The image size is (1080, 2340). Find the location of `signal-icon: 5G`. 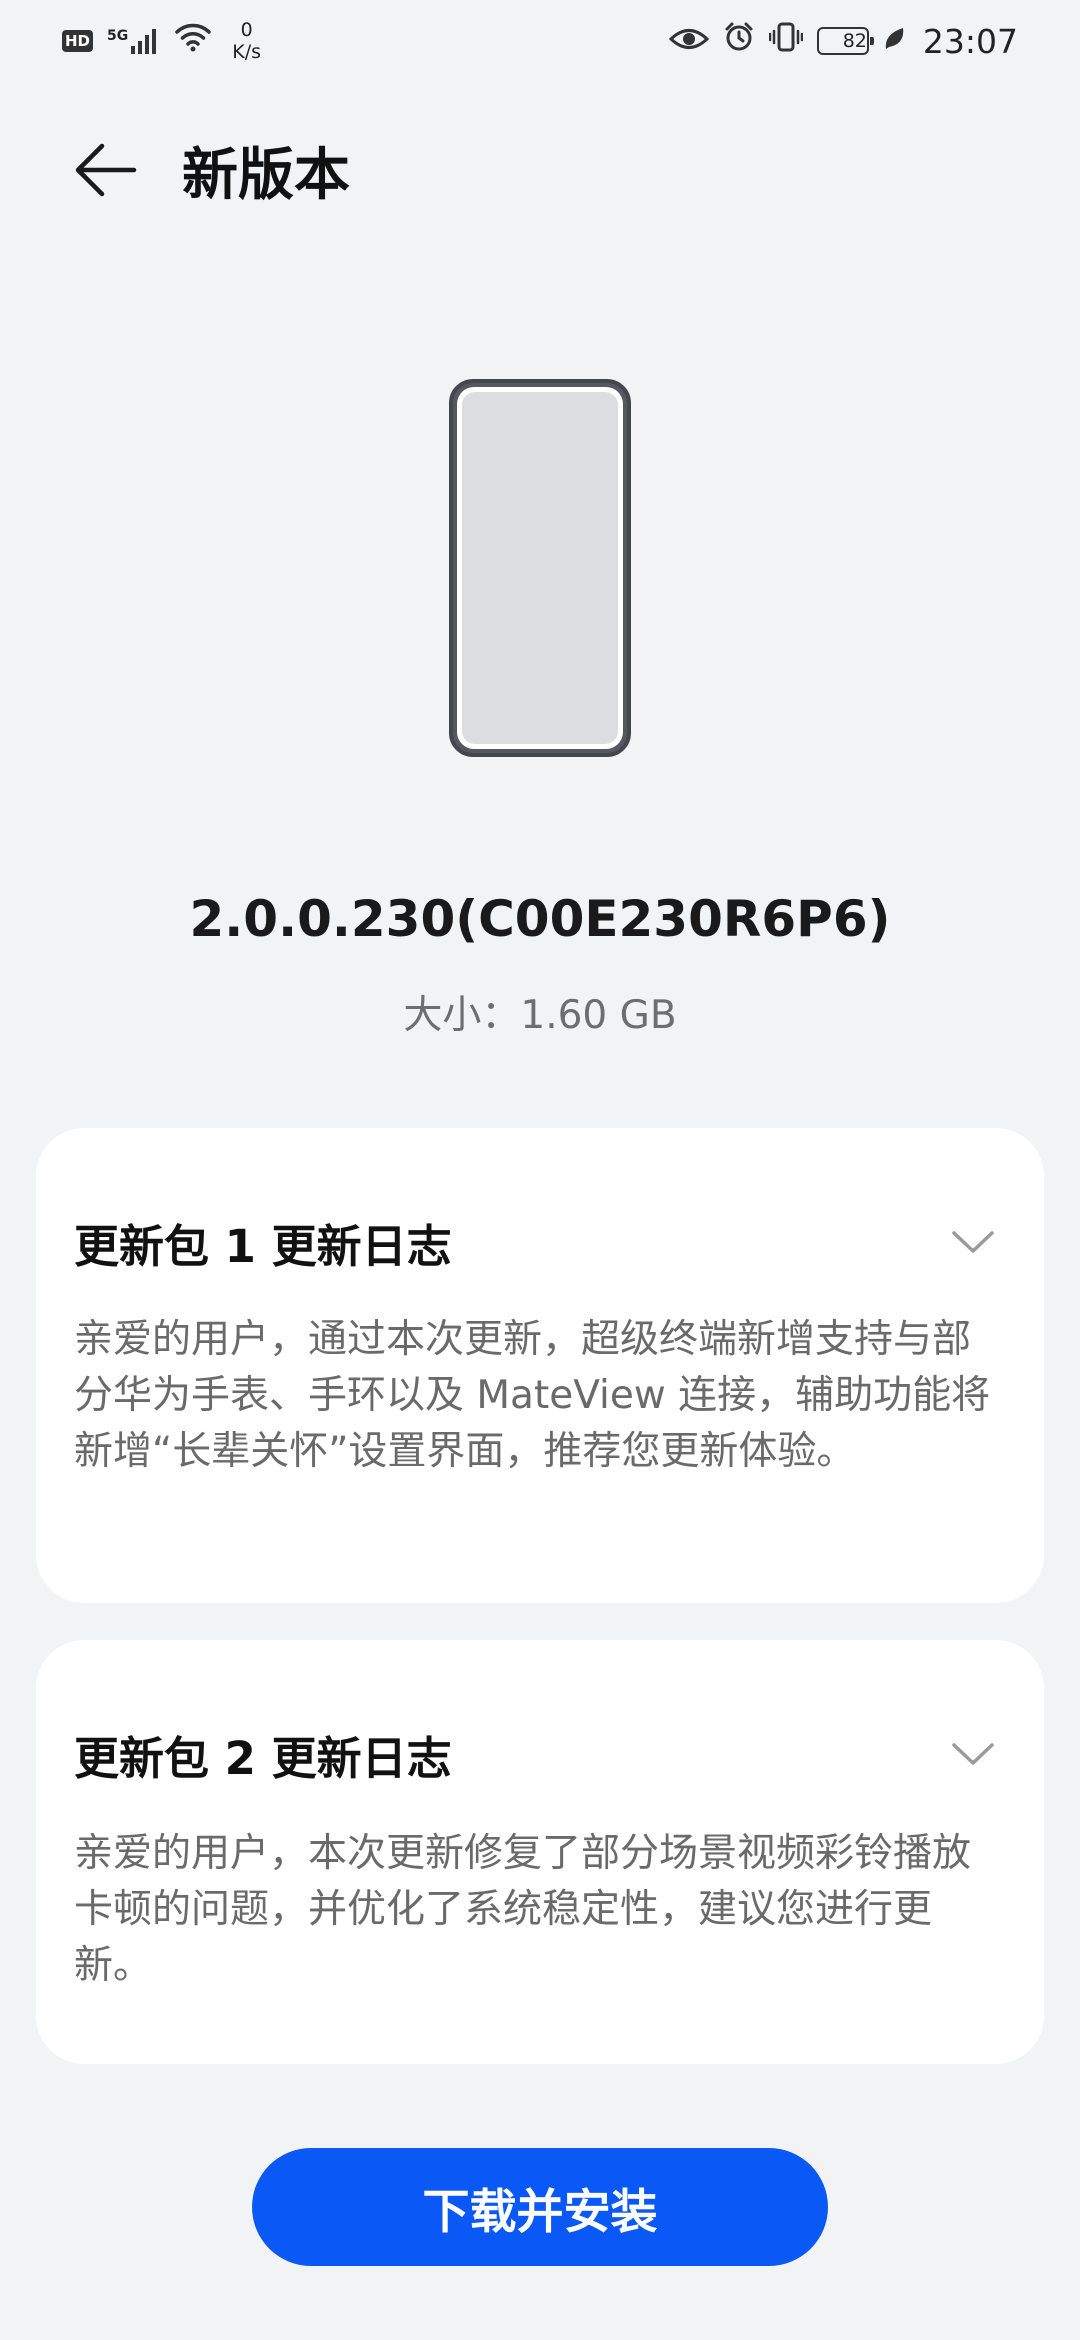

signal-icon: 5G is located at coordinates (133, 41).